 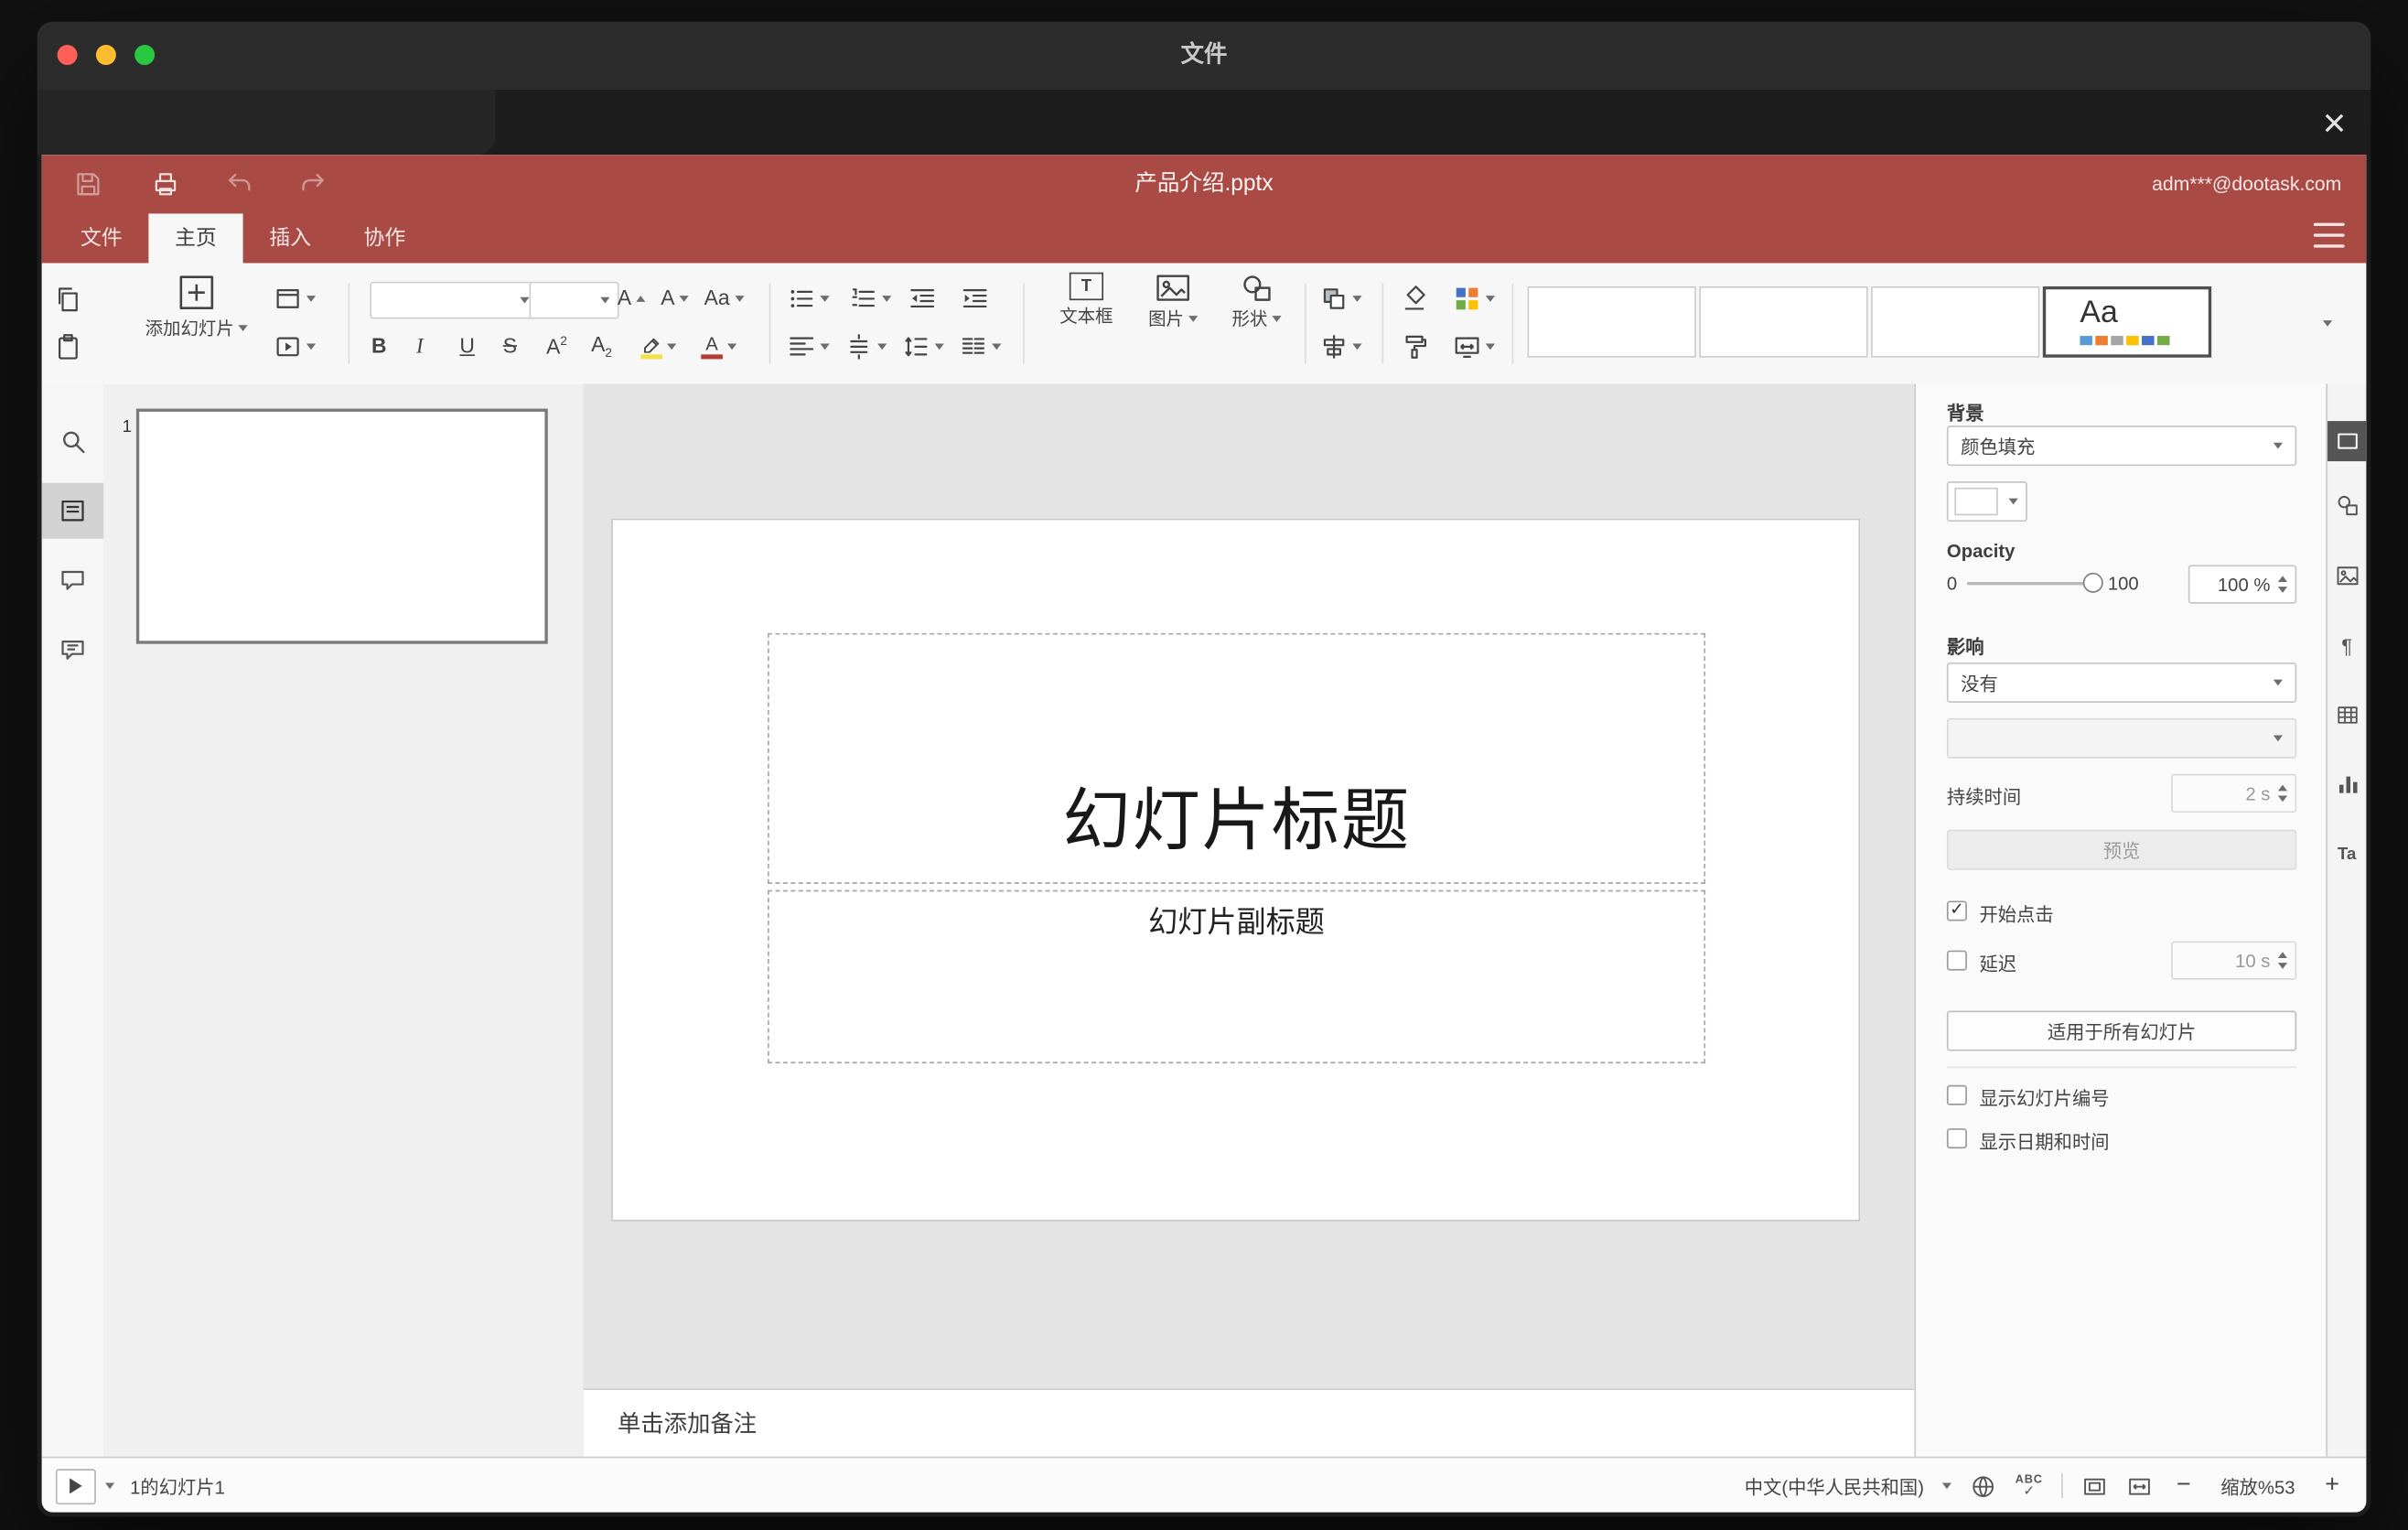 What do you see at coordinates (719, 346) in the screenshot?
I see `font-color-button: A` at bounding box center [719, 346].